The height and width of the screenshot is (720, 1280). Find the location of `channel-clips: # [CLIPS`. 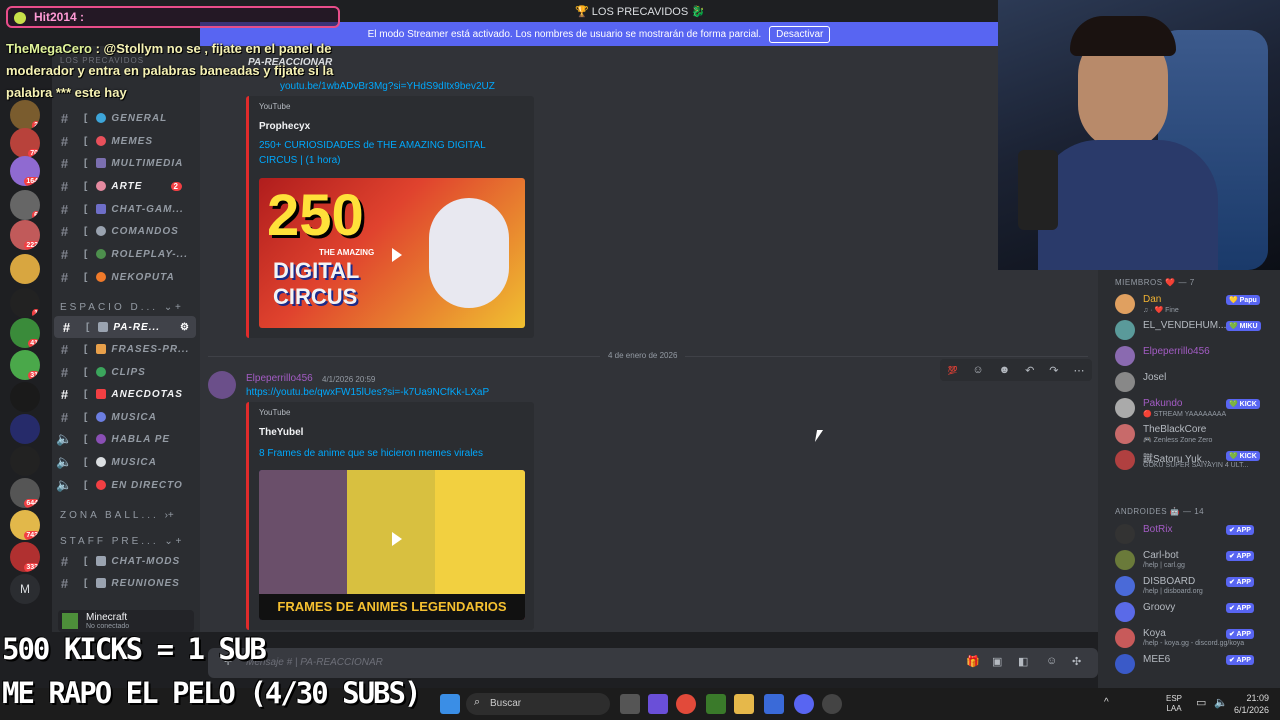

channel-clips: # [CLIPS is located at coordinates (123, 372).